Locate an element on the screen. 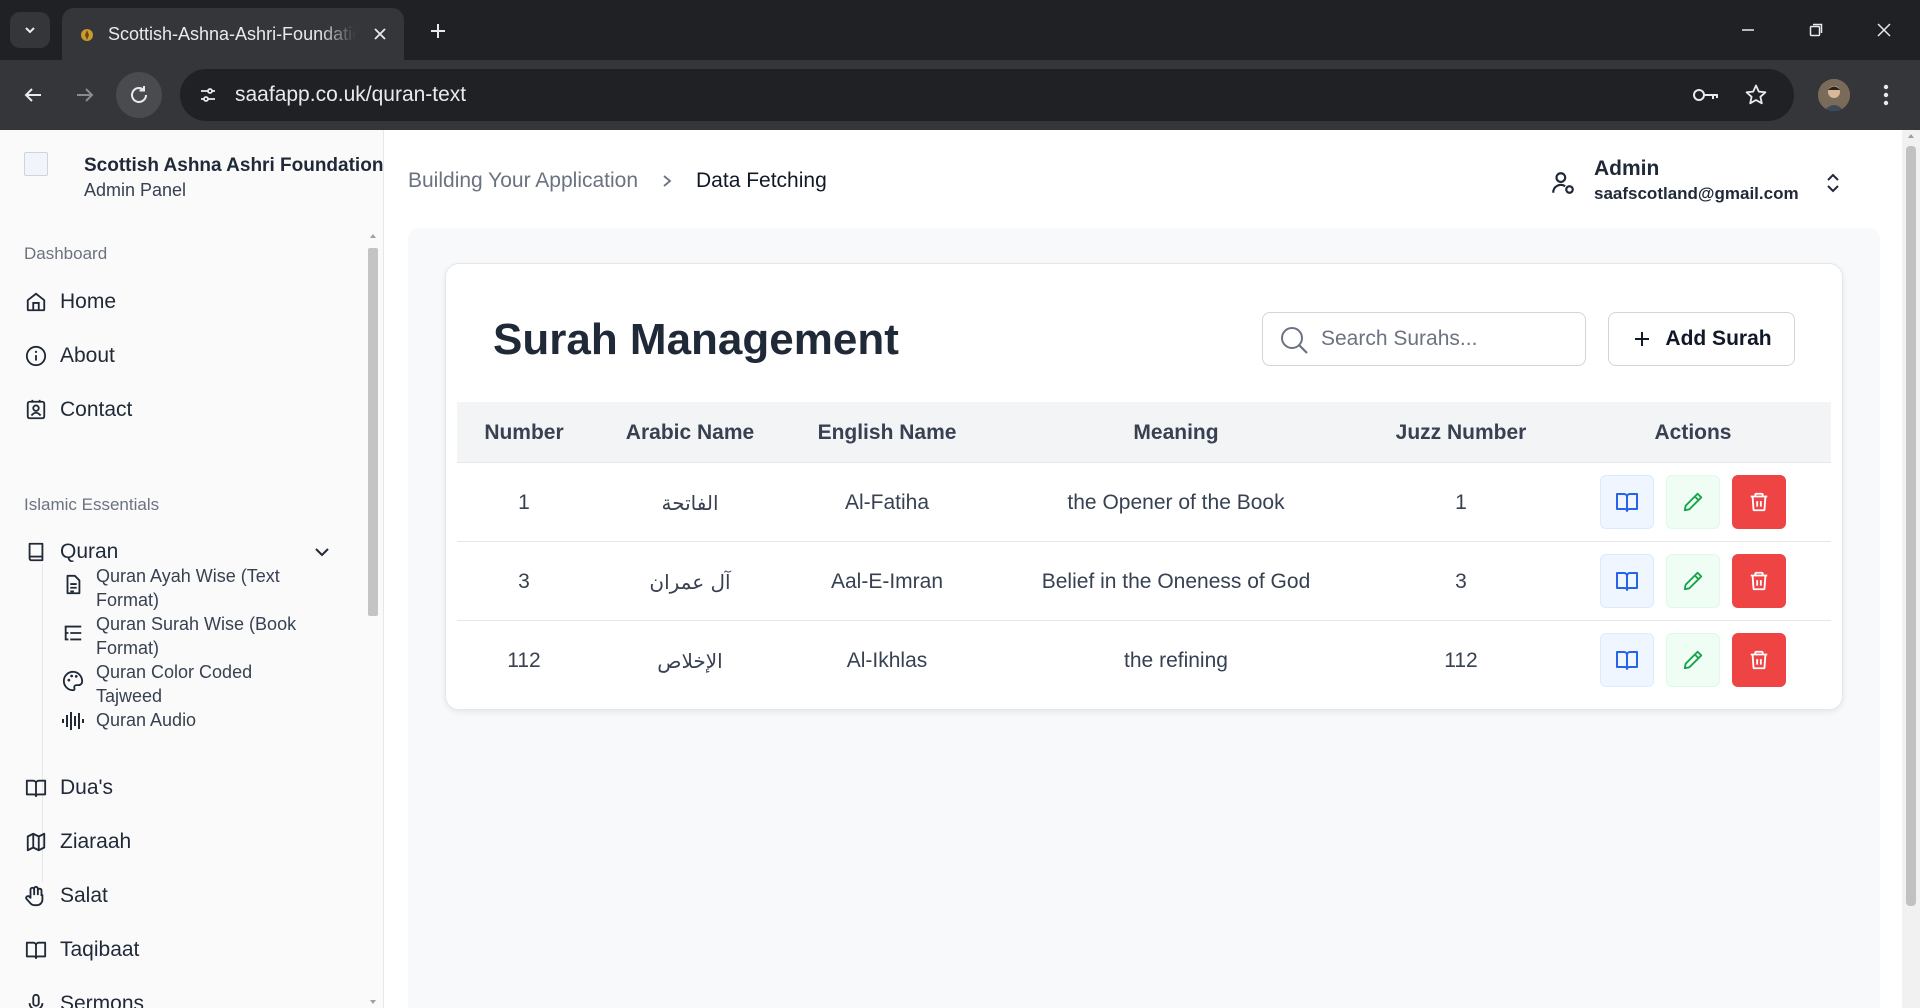 The image size is (1920, 1008). key-icon is located at coordinates (1705, 95).